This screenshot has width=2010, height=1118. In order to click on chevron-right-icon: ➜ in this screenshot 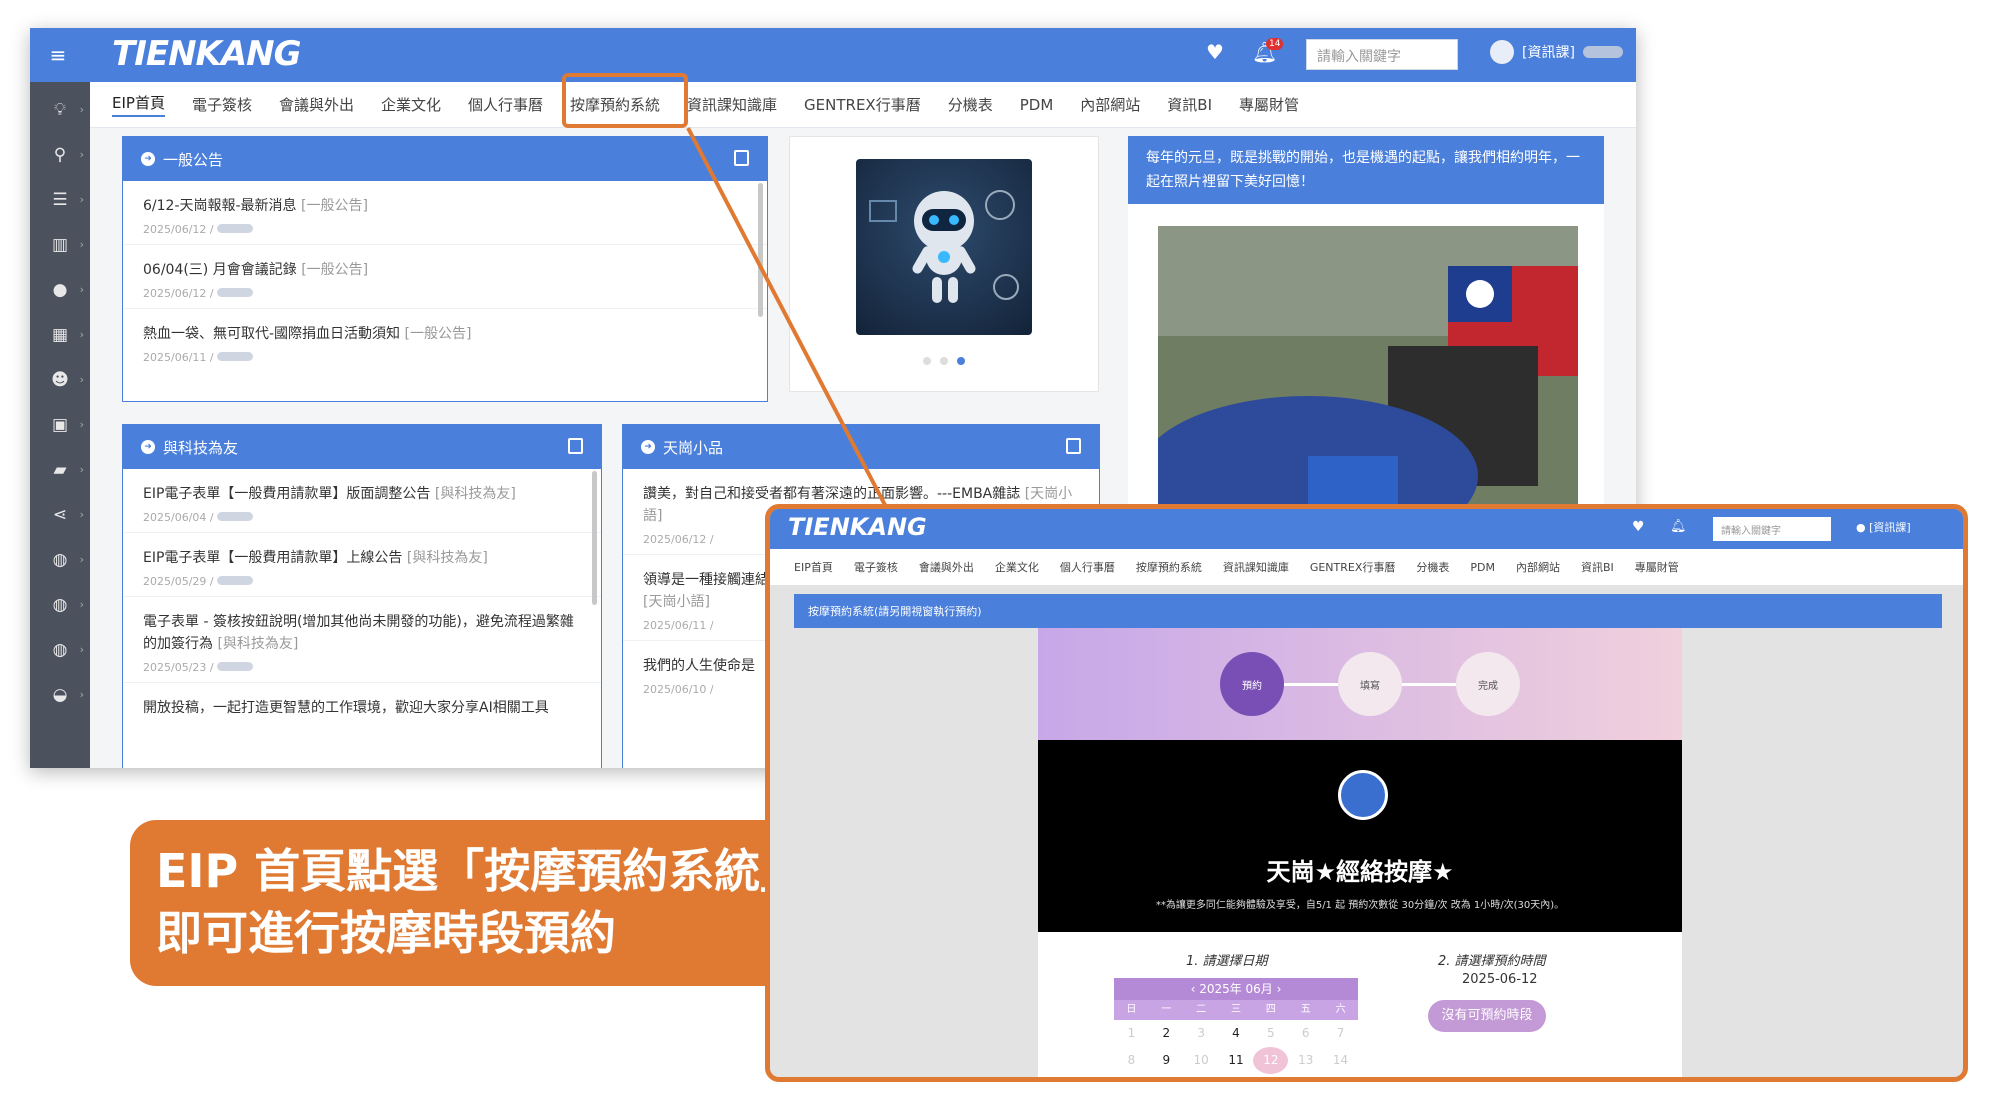, I will do `click(148, 159)`.